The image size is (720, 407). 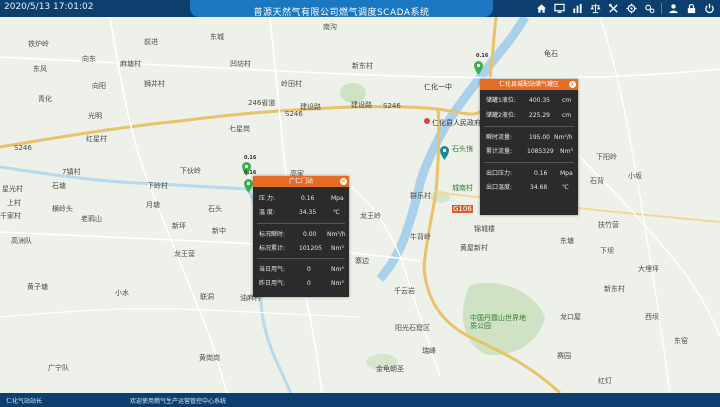 I want to click on place-label: 新坪, so click(x=179, y=226).